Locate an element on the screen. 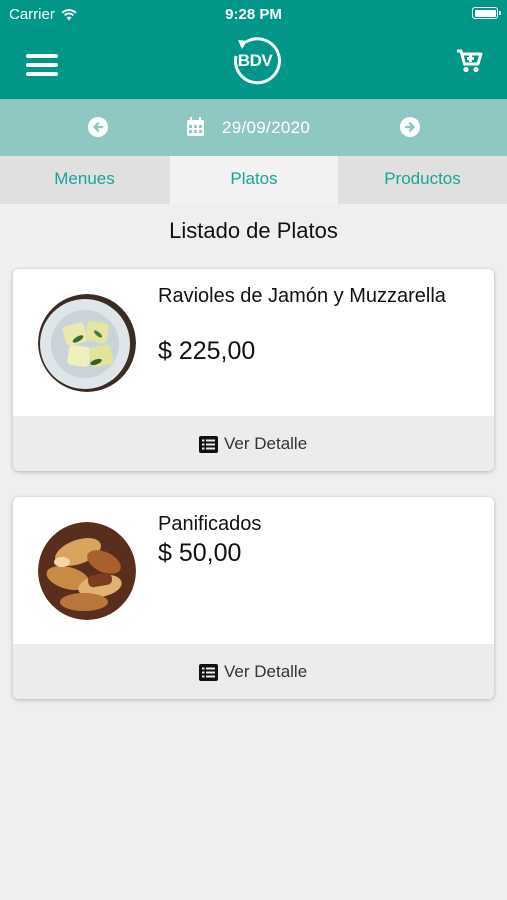 The image size is (507, 900). cart-button is located at coordinates (471, 62).